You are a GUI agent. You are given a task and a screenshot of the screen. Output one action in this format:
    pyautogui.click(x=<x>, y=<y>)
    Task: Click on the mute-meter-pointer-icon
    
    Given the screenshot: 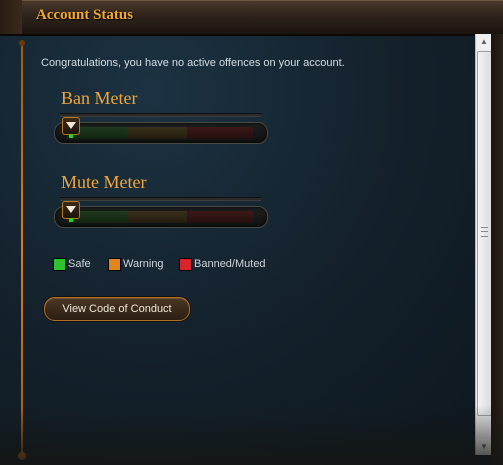 What is the action you would take?
    pyautogui.click(x=71, y=210)
    